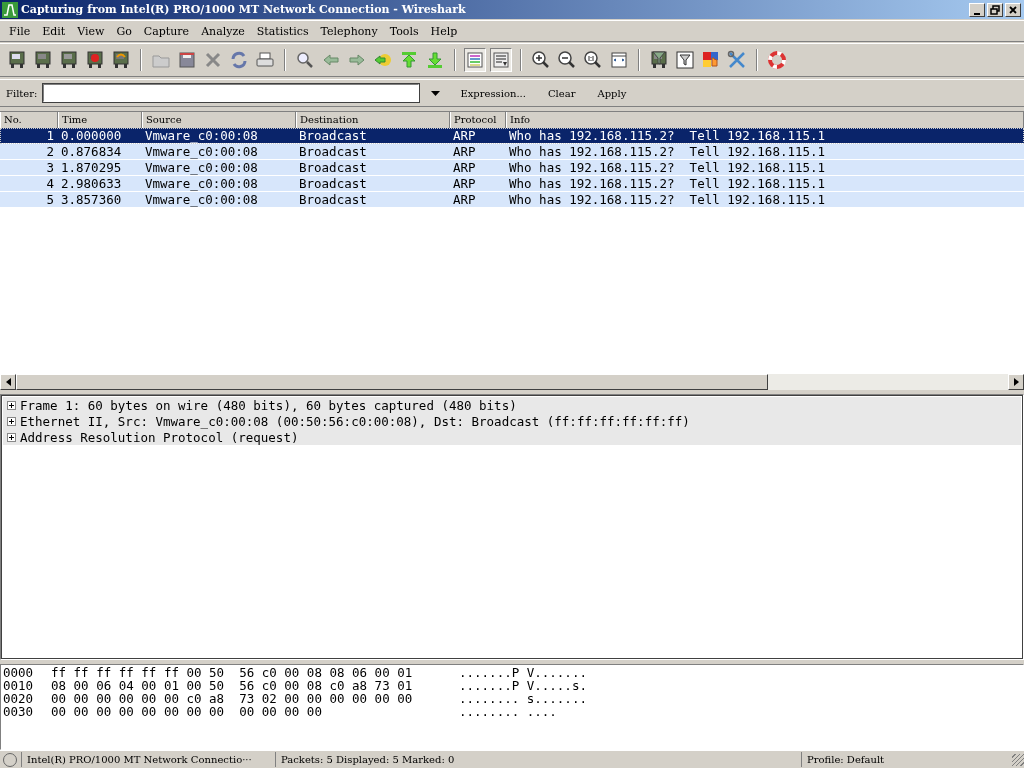 The height and width of the screenshot is (768, 1024). What do you see at coordinates (8, 382) in the screenshot?
I see `scroll-left-icon` at bounding box center [8, 382].